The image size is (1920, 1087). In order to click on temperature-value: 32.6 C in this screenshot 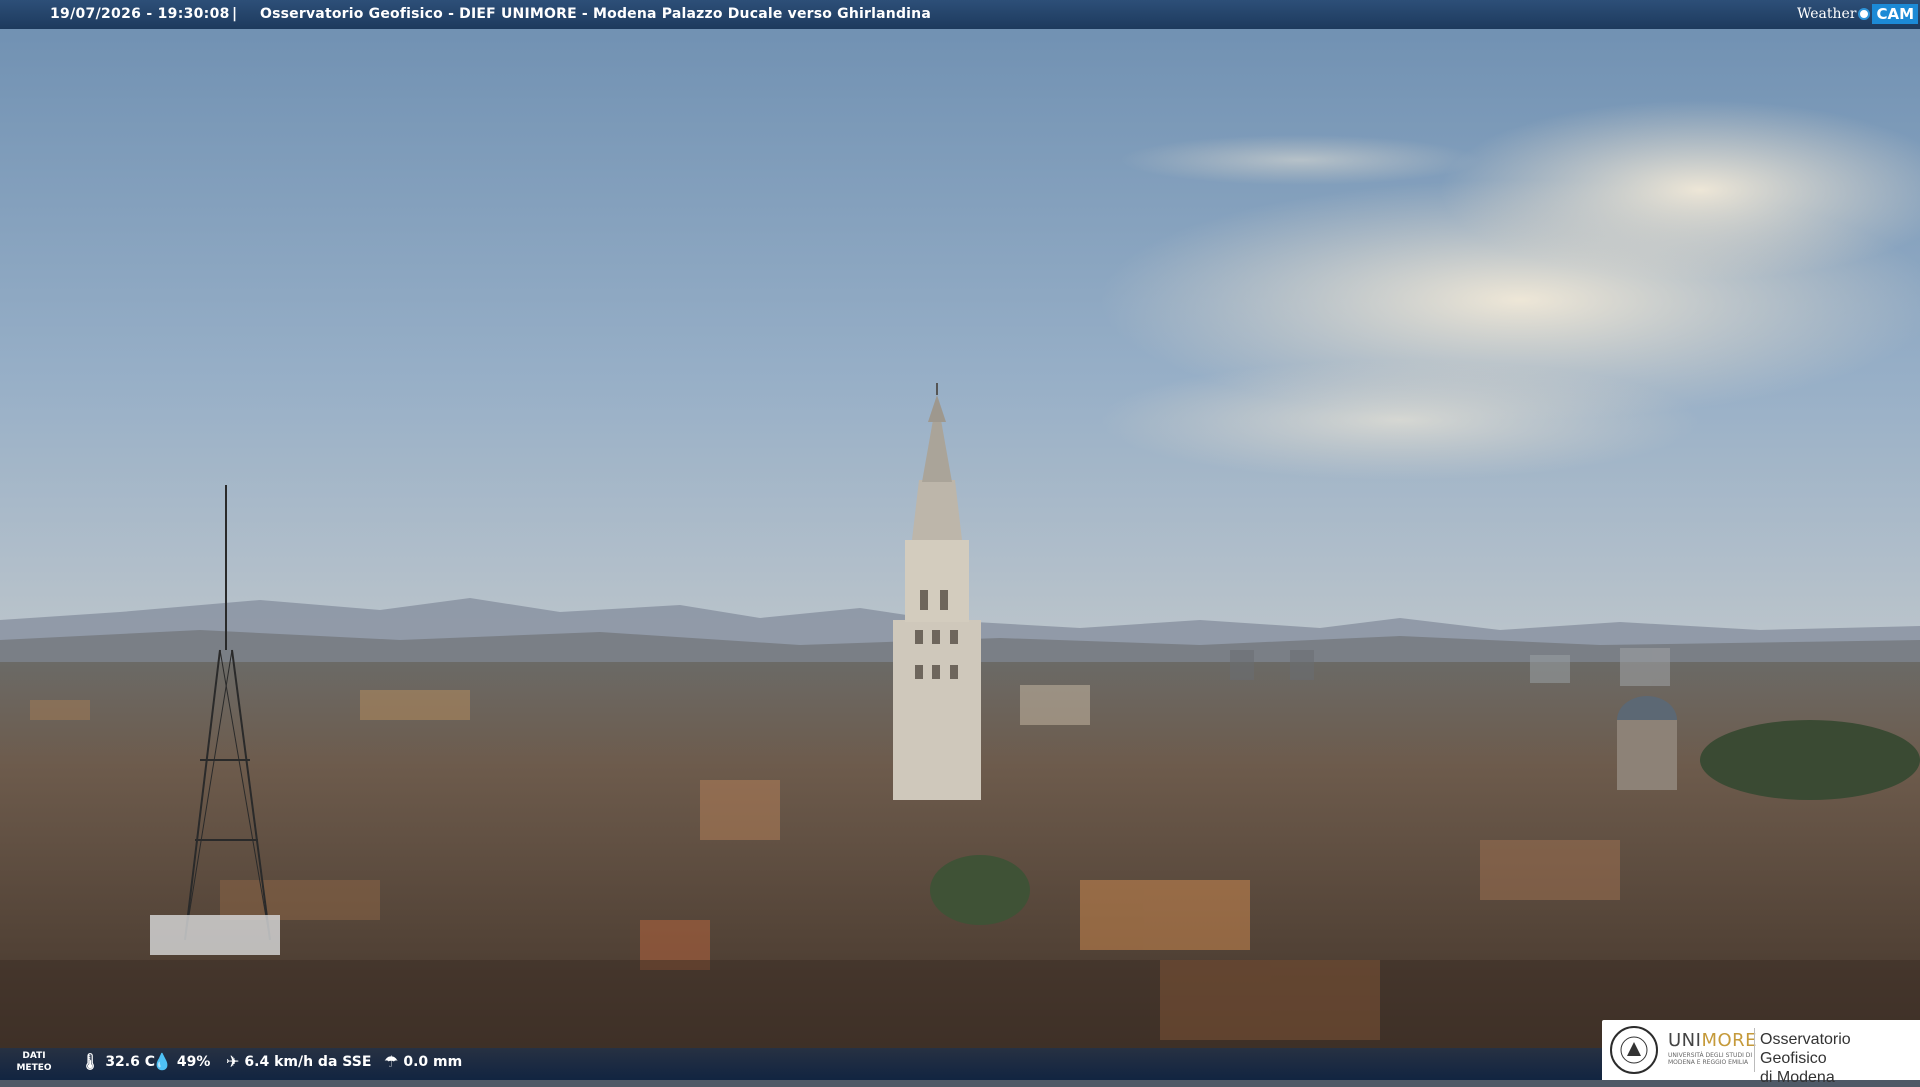, I will do `click(130, 1062)`.